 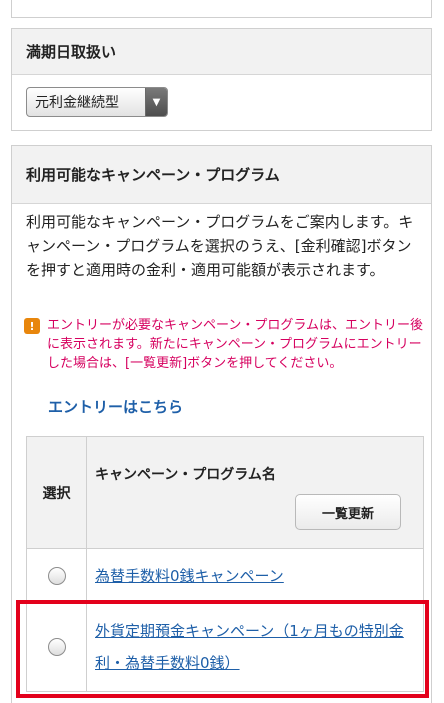 I want to click on maturity-handling-select-value: 元利金継続型, so click(x=77, y=103).